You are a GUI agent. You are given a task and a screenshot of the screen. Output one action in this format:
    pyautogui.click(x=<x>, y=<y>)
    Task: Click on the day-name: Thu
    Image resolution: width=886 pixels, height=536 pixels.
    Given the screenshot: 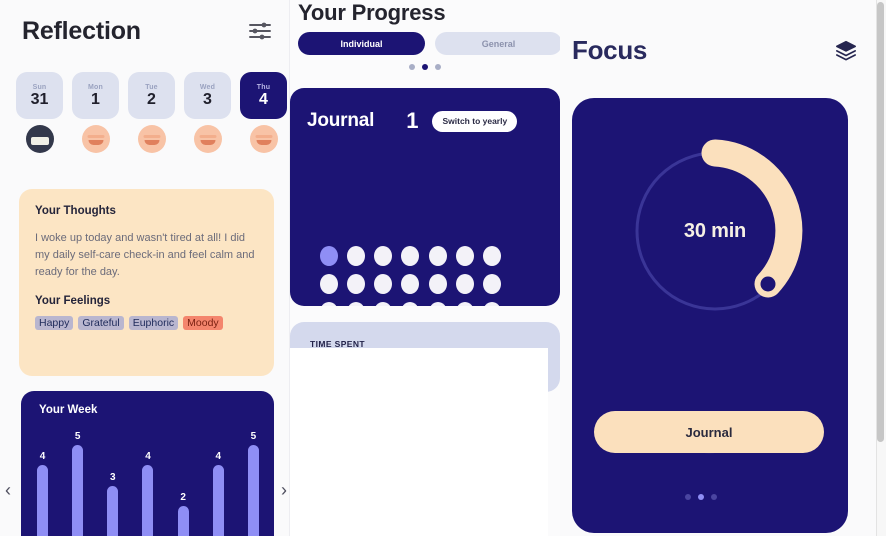 What is the action you would take?
    pyautogui.click(x=263, y=87)
    